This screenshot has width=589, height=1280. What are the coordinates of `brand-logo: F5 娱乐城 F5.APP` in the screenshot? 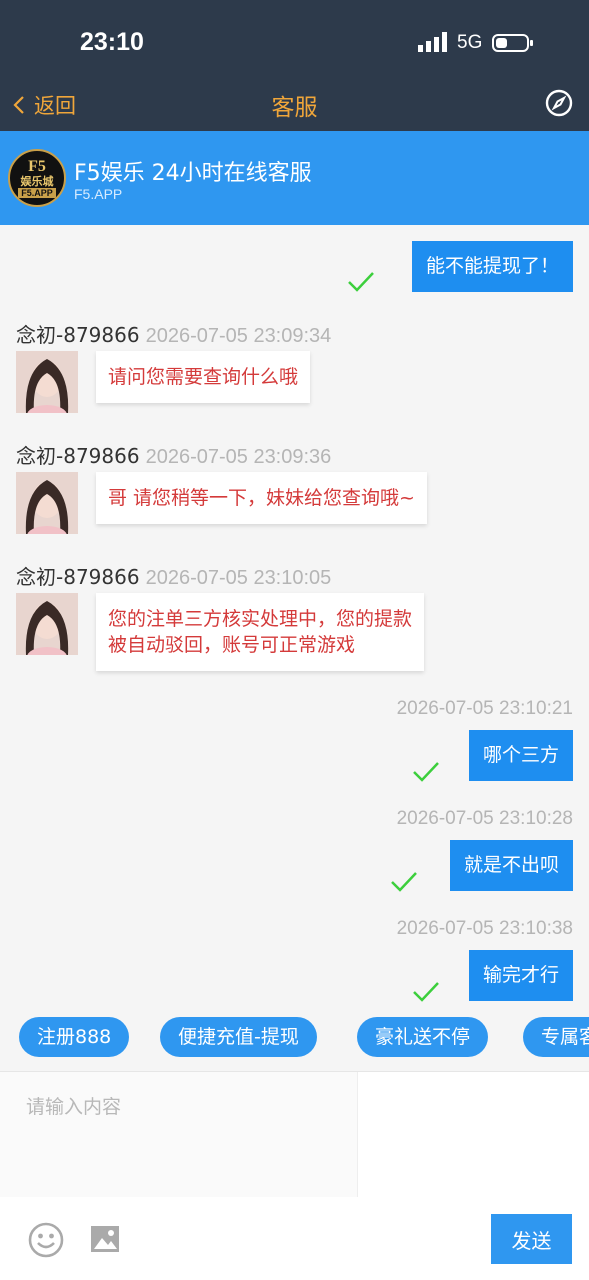 It's located at (37, 178).